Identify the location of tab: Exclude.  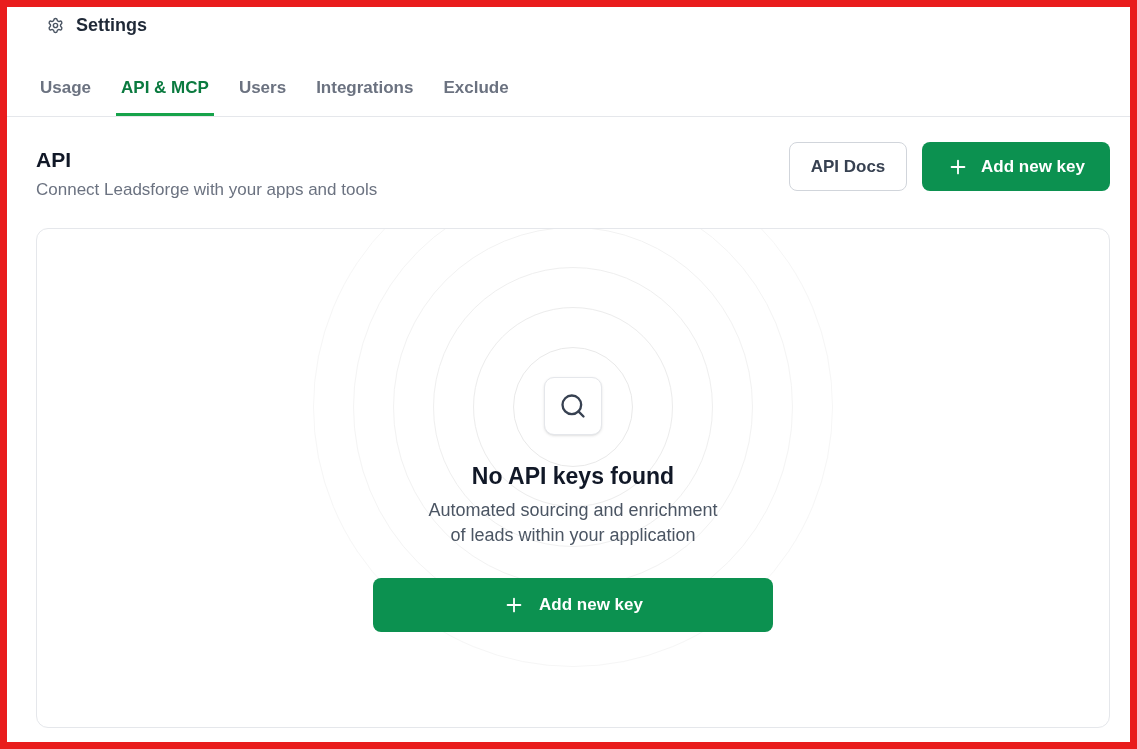
(476, 91).